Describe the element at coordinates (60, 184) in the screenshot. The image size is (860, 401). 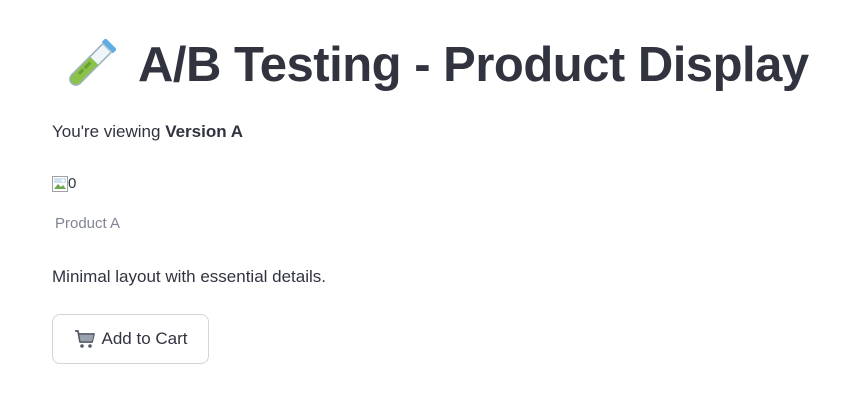
I see `broken-image-icon` at that location.